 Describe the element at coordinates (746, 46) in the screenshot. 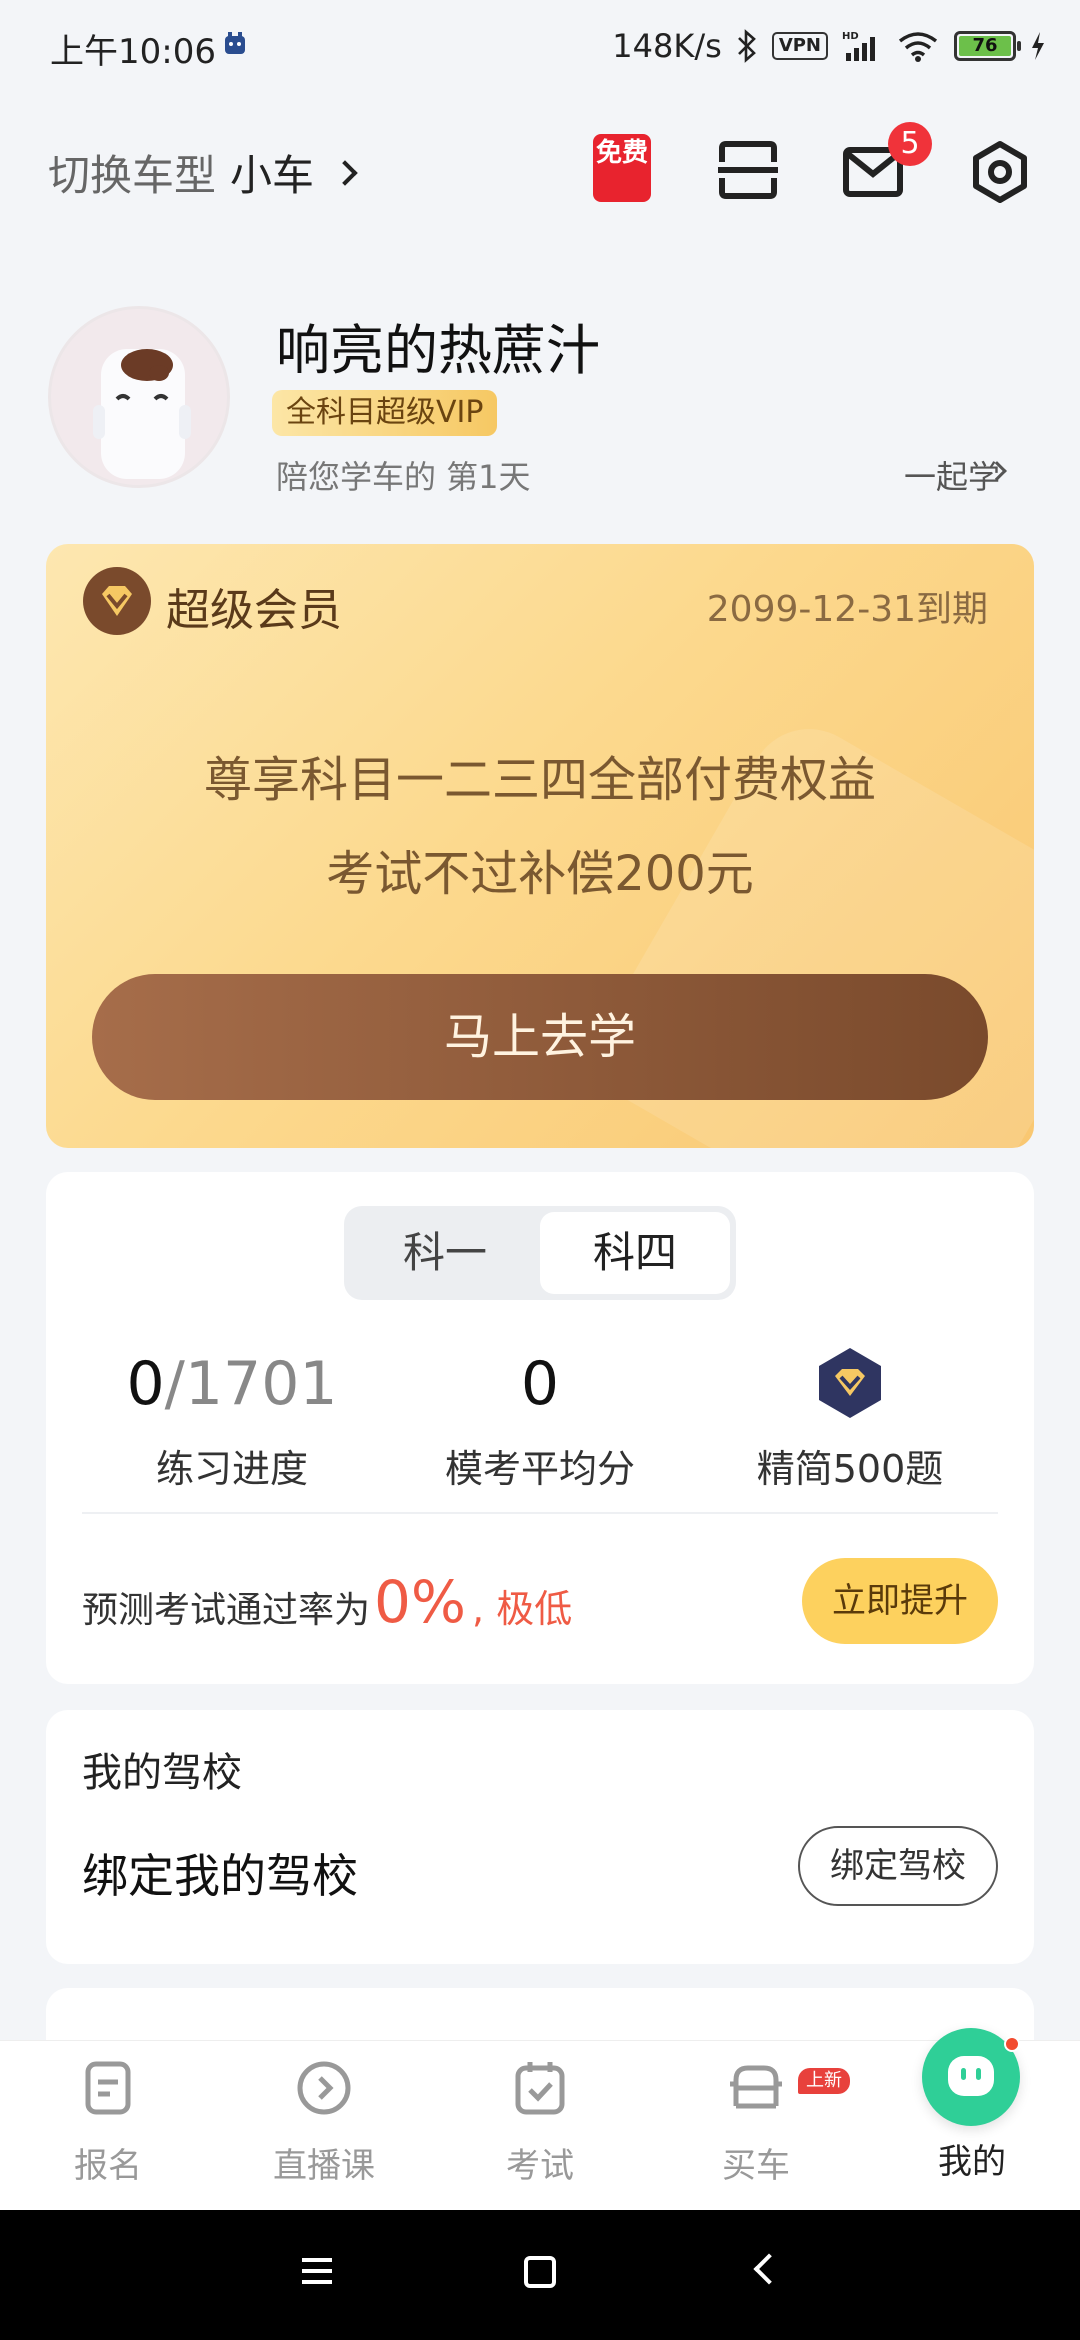

I see `bluetooth-icon` at that location.